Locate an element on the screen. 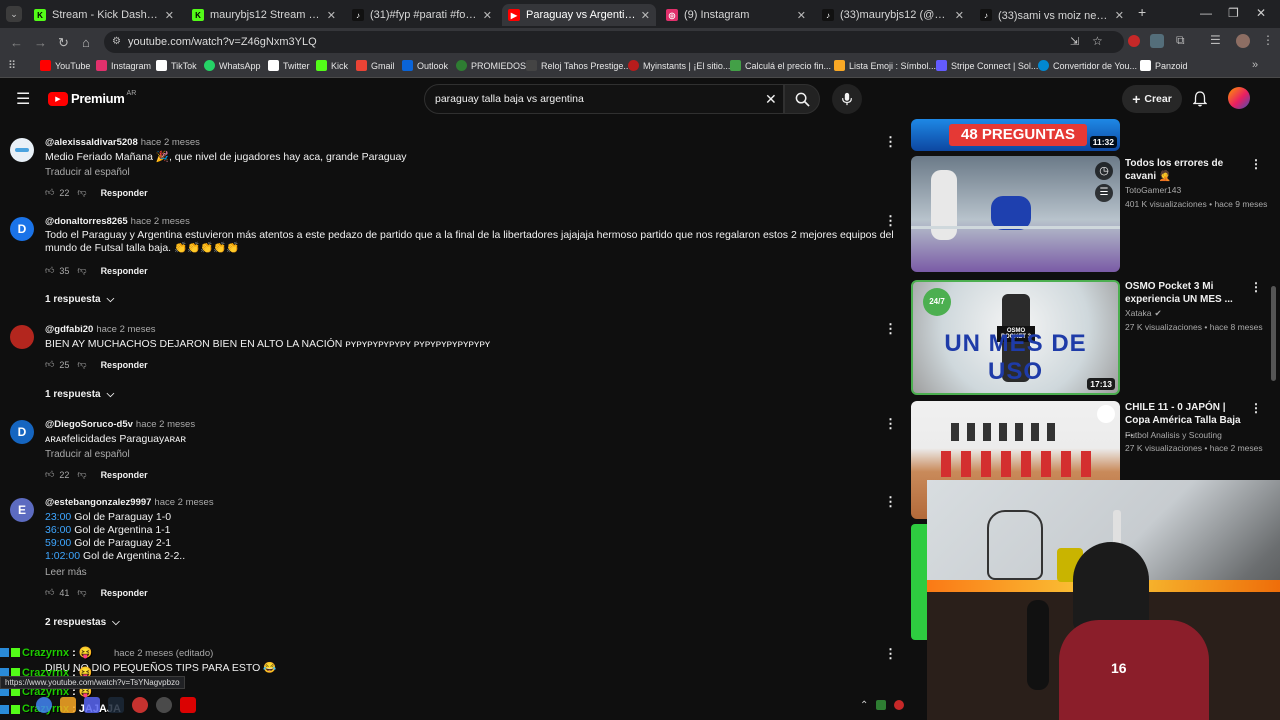 Image resolution: width=1280 pixels, height=720 pixels. search-input: paraguay talla baja vs argentina ✕ is located at coordinates (604, 99).